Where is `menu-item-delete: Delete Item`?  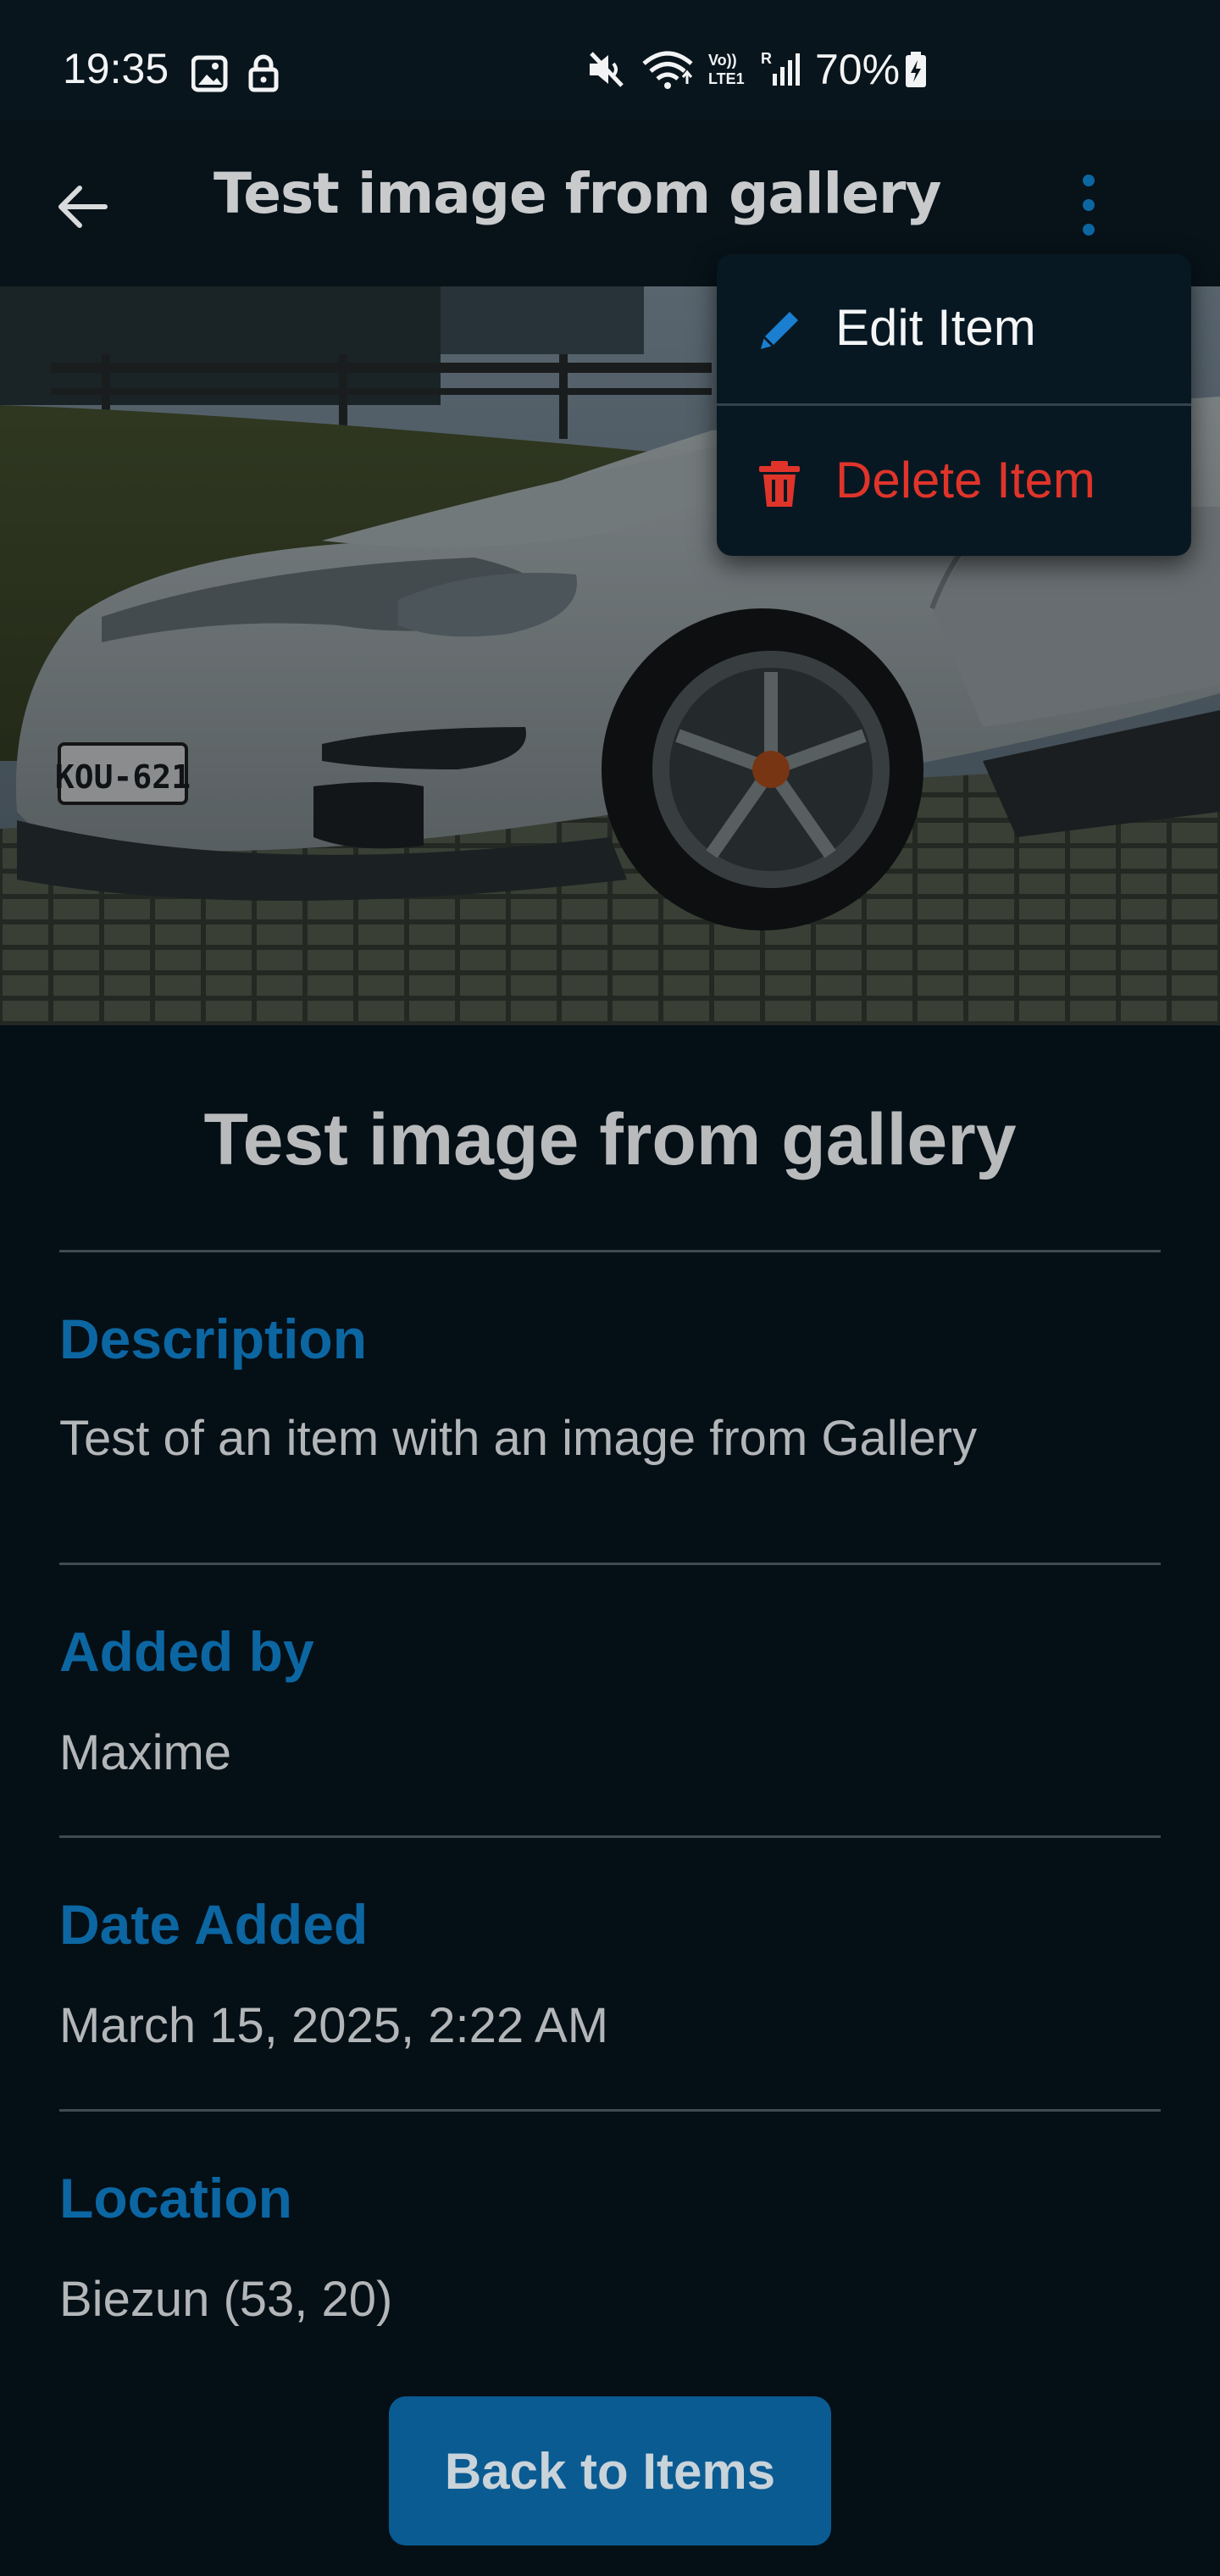
menu-item-delete: Delete Item is located at coordinates (954, 481).